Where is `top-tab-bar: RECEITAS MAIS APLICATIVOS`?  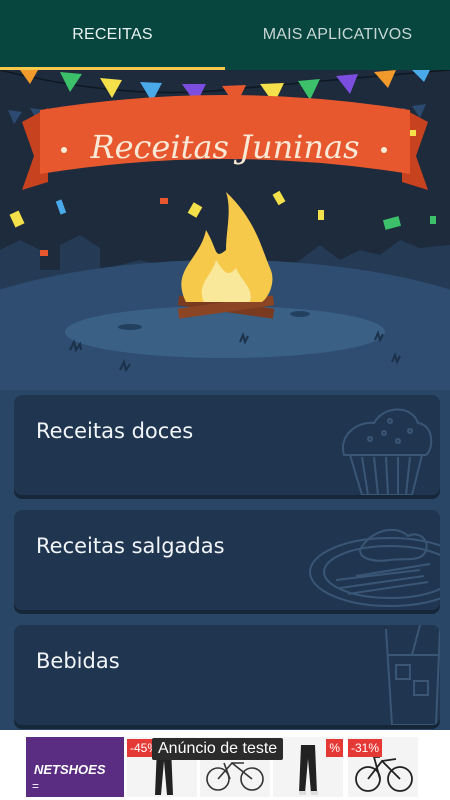 top-tab-bar: RECEITAS MAIS APLICATIVOS is located at coordinates (225, 35).